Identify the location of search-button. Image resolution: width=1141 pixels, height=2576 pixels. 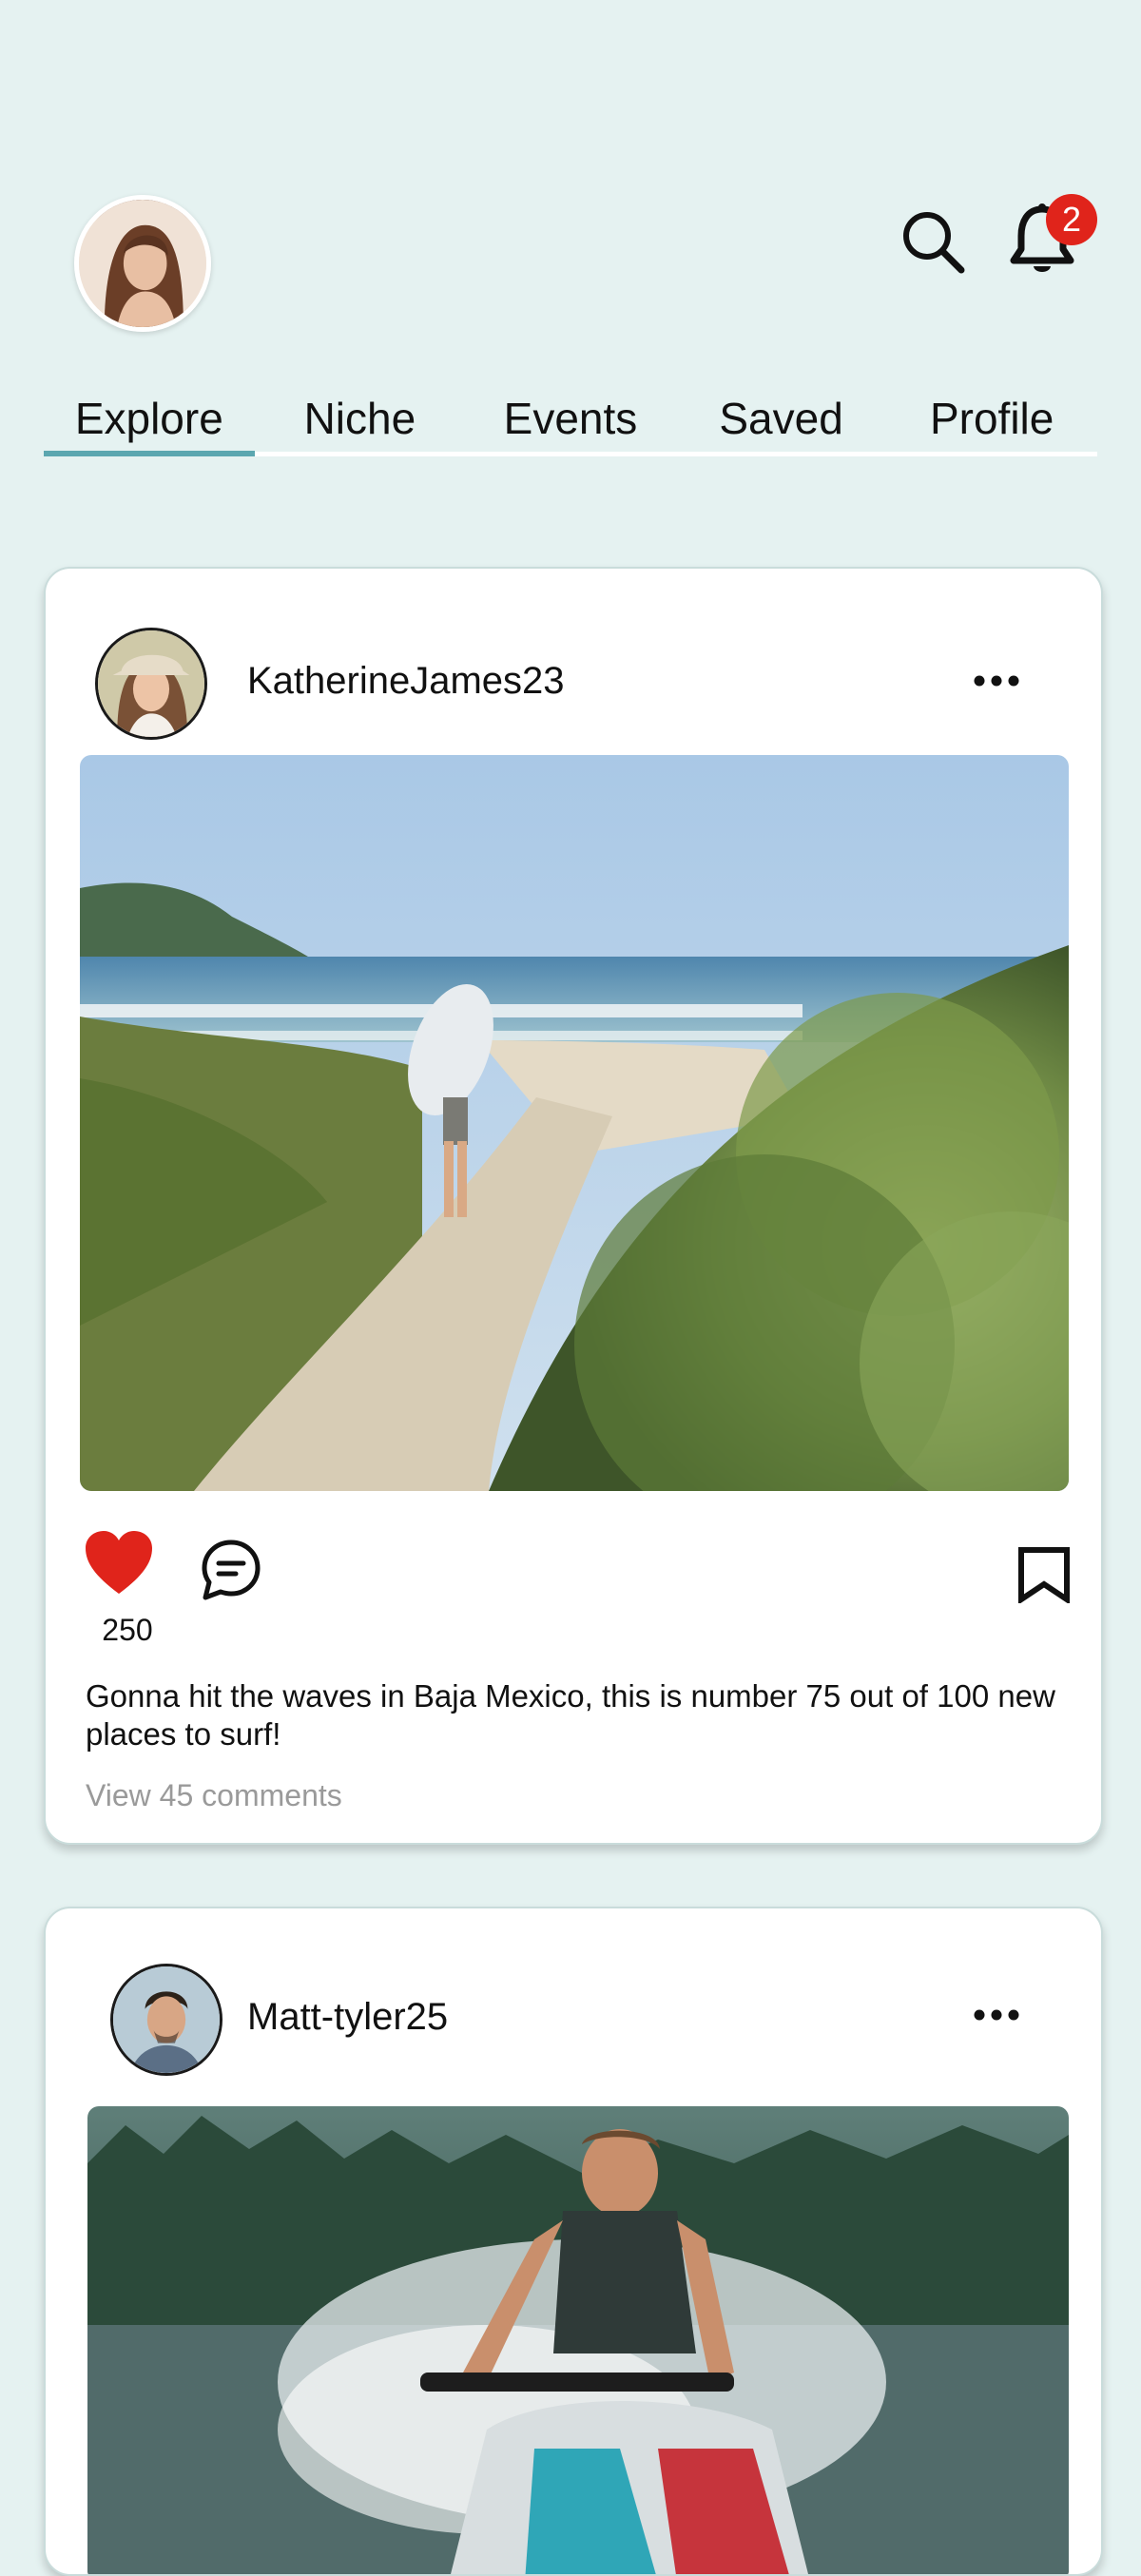
(933, 241).